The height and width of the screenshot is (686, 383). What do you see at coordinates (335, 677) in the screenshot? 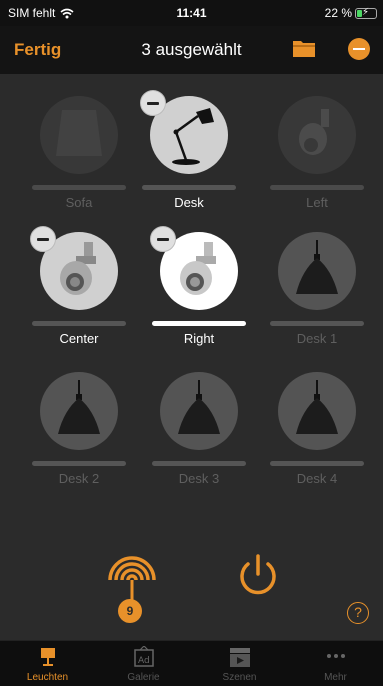
I see `tab-label: Mehr` at bounding box center [335, 677].